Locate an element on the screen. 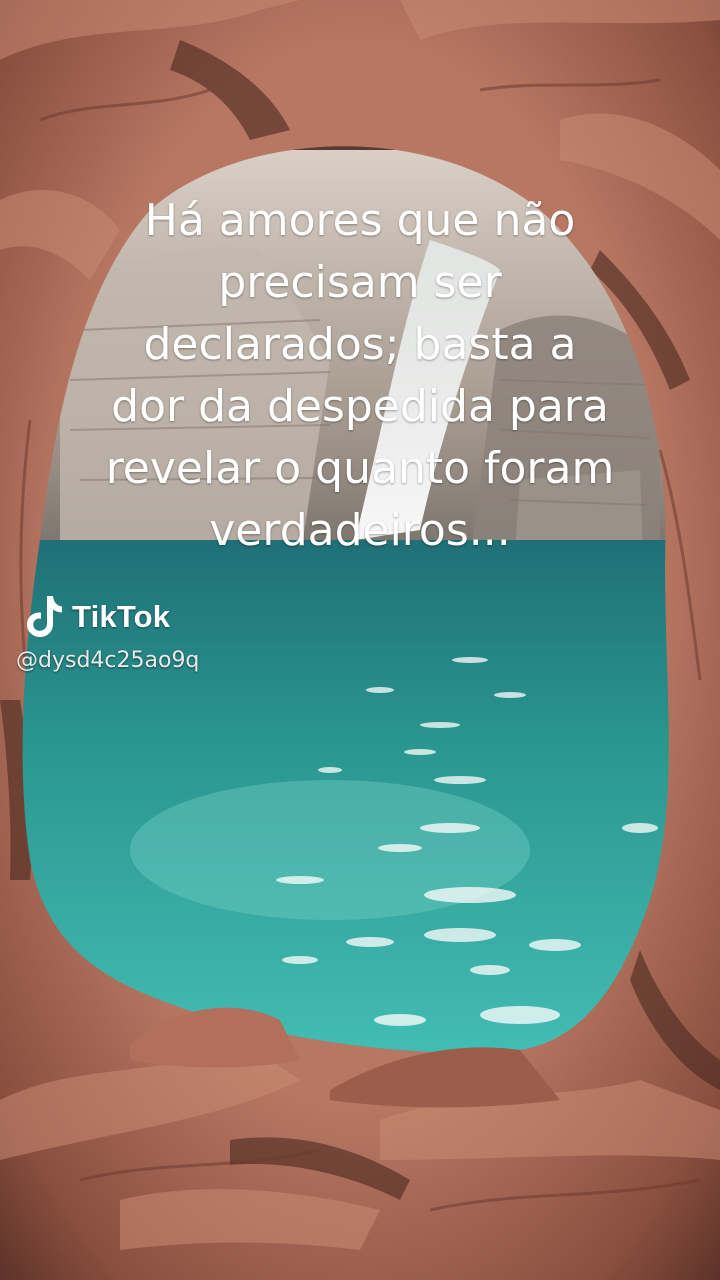 The height and width of the screenshot is (1280, 720). creator-username: @dysd4c25ao9q is located at coordinates (108, 660).